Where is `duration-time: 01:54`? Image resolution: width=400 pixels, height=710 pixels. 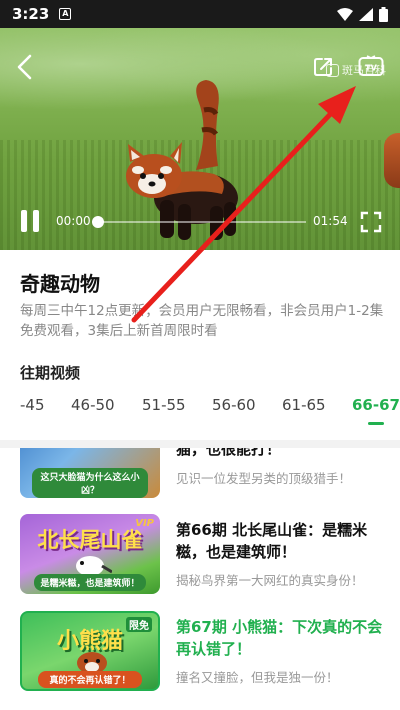 duration-time: 01:54 is located at coordinates (330, 221).